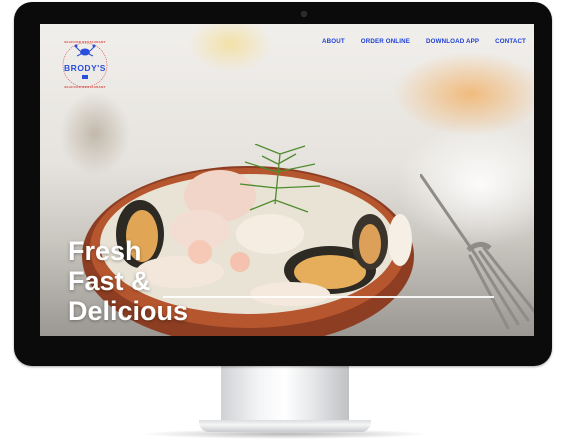  What do you see at coordinates (109, 281) in the screenshot?
I see `hero-line-2: Fast &` at bounding box center [109, 281].